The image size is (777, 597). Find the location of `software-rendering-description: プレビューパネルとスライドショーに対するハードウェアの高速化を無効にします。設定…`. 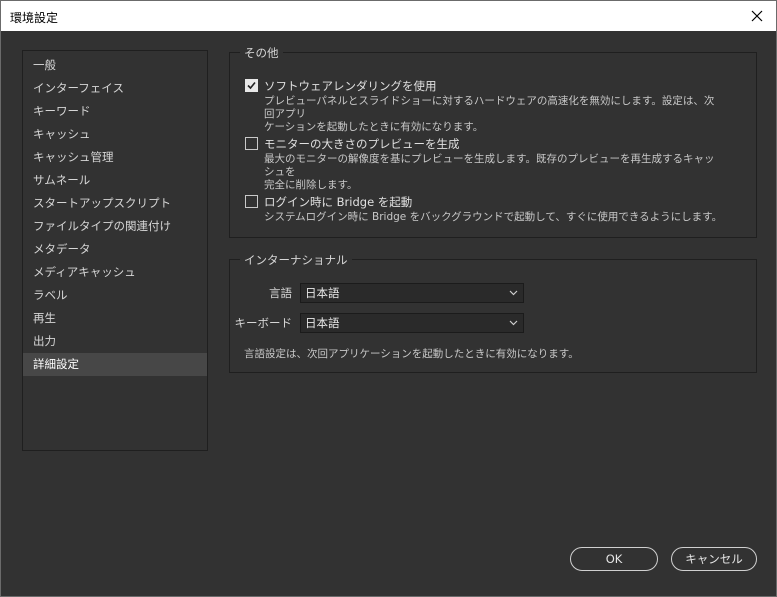

software-rendering-description: プレビューパネルとスライドショーに対するハードウェアの高速化を無効にします。設定… is located at coordinates (494, 114).